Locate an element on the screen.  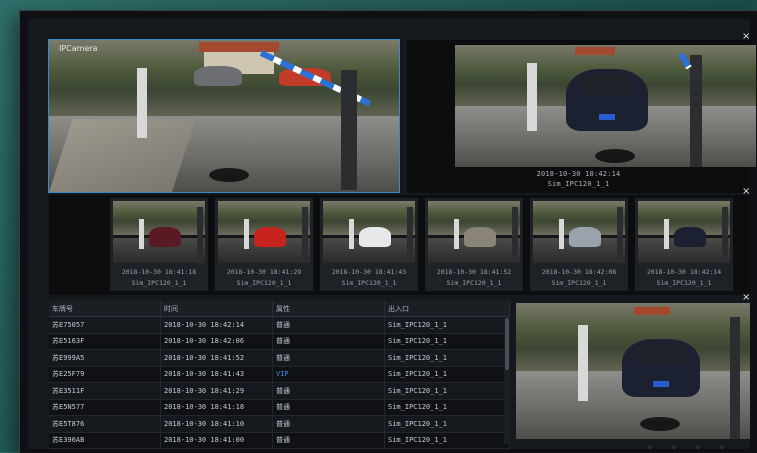
cell-plate: 苏E5163F is located at coordinates (105, 341).